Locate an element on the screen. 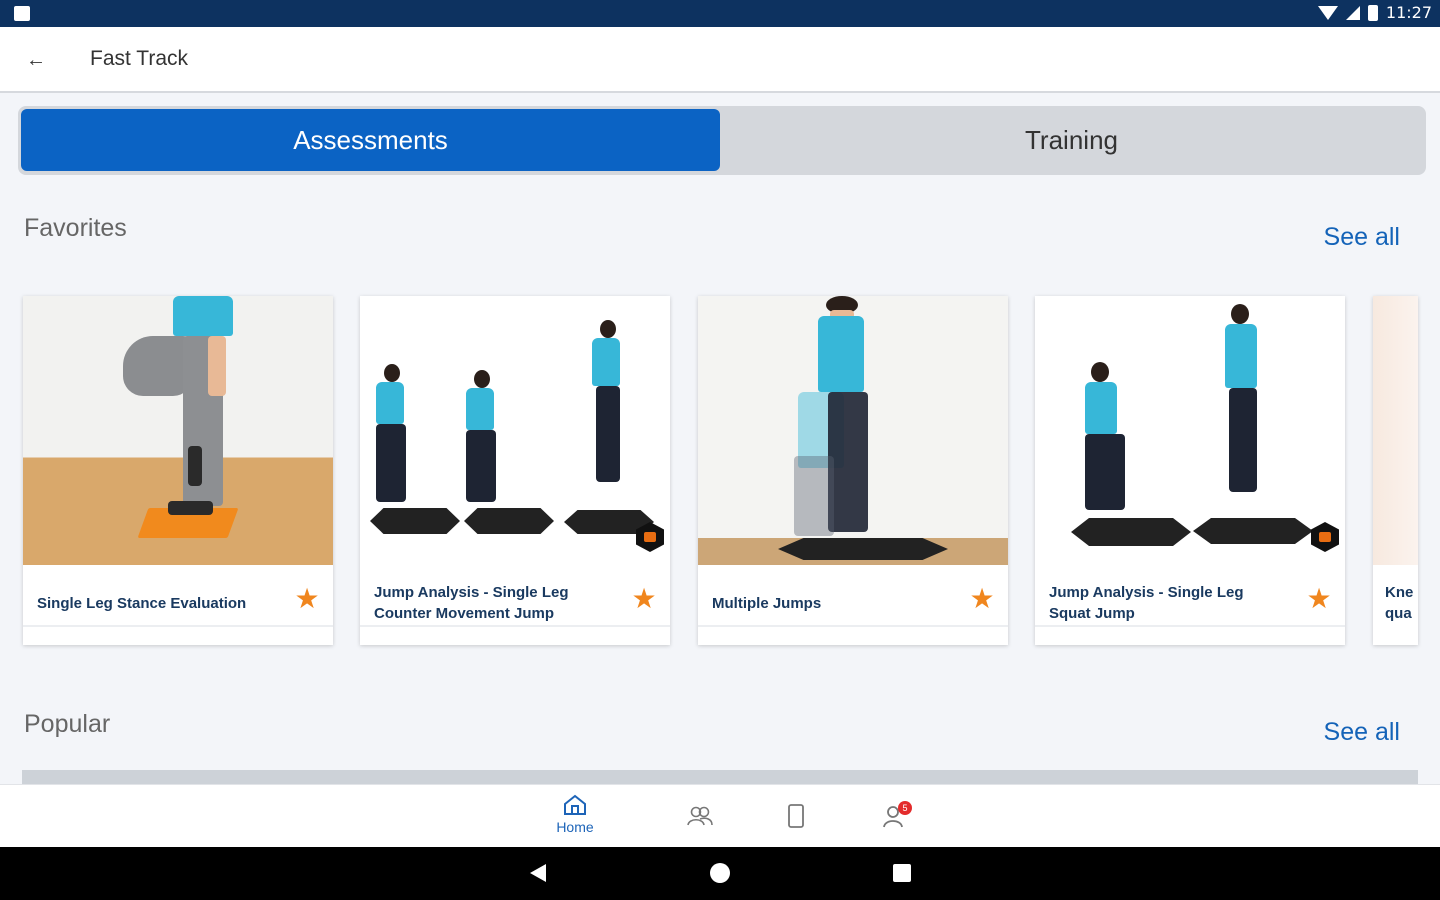  system-home-icon is located at coordinates (720, 873).